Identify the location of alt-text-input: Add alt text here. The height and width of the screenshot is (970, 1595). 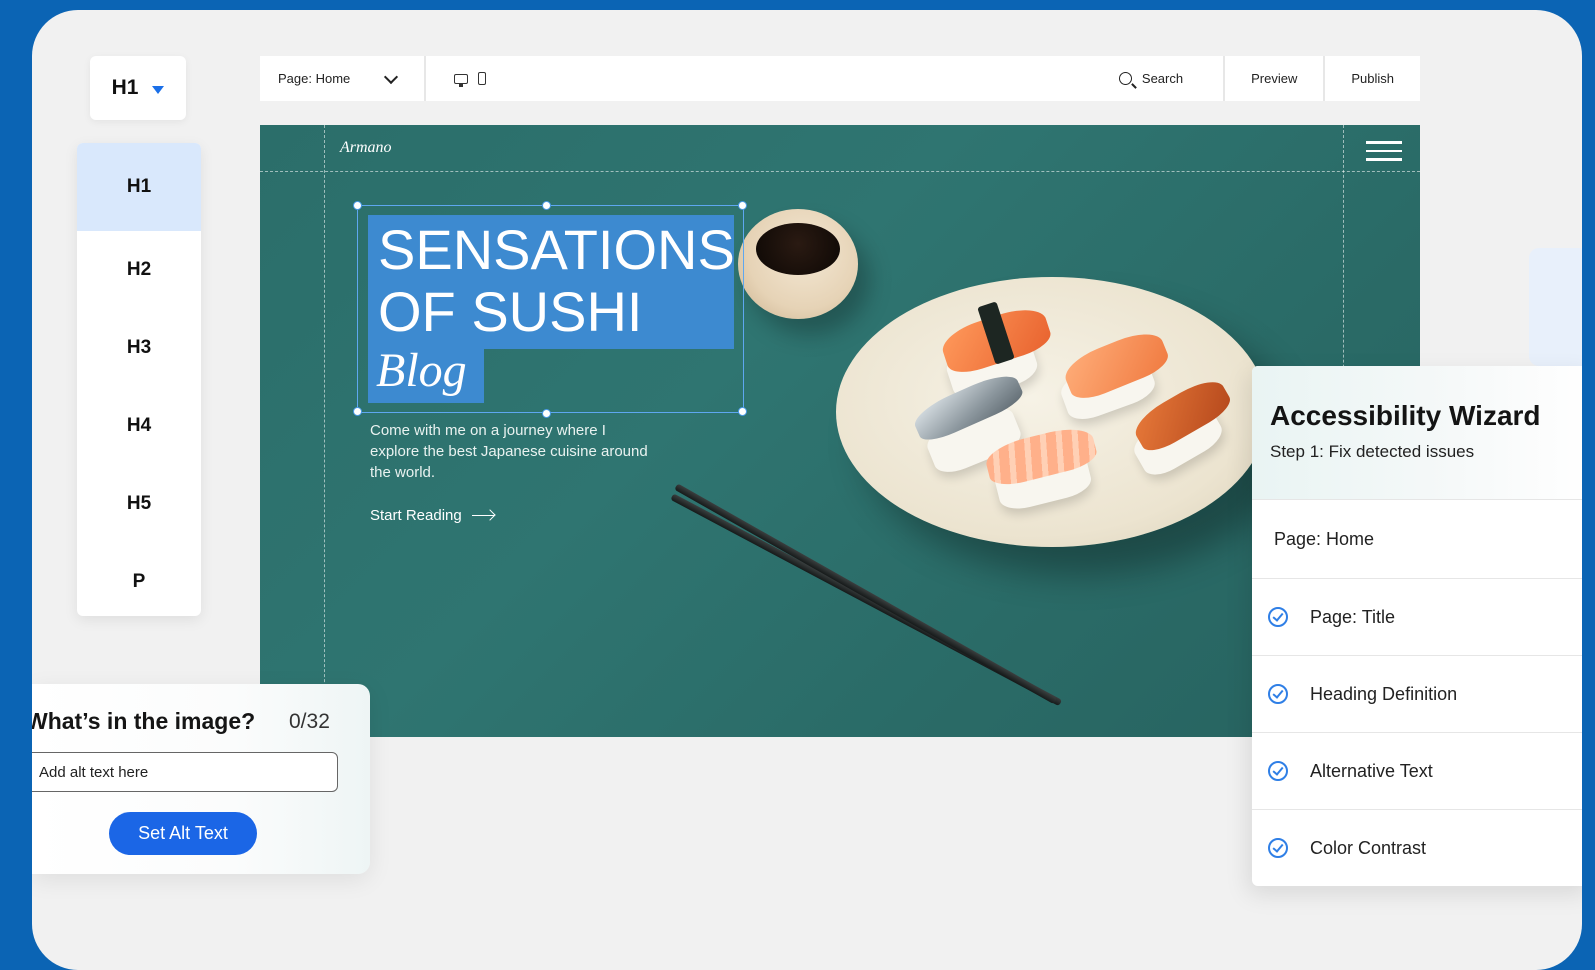
(185, 772).